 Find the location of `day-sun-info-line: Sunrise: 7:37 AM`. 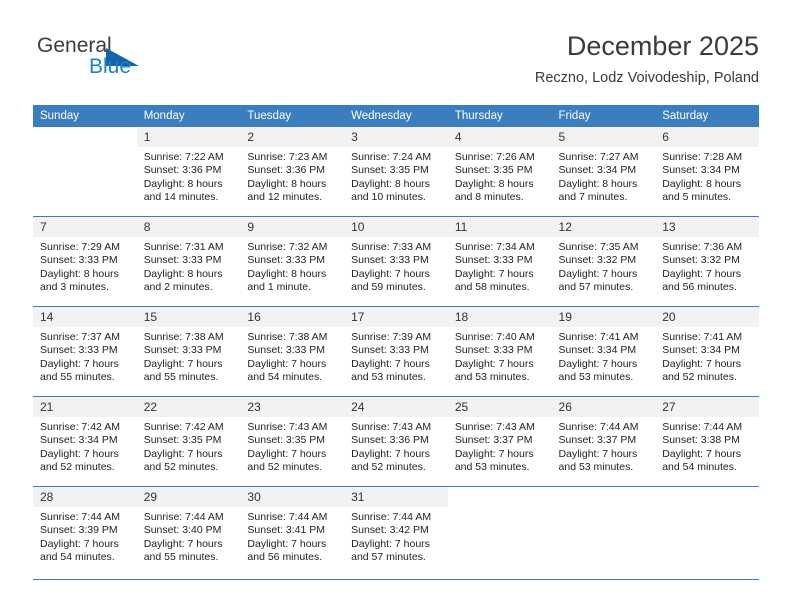

day-sun-info-line: Sunrise: 7:37 AM is located at coordinates (80, 337).